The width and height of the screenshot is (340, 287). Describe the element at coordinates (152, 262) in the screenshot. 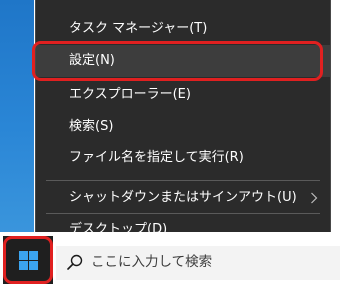

I see `search-placeholder: ここに入力して検索` at that location.